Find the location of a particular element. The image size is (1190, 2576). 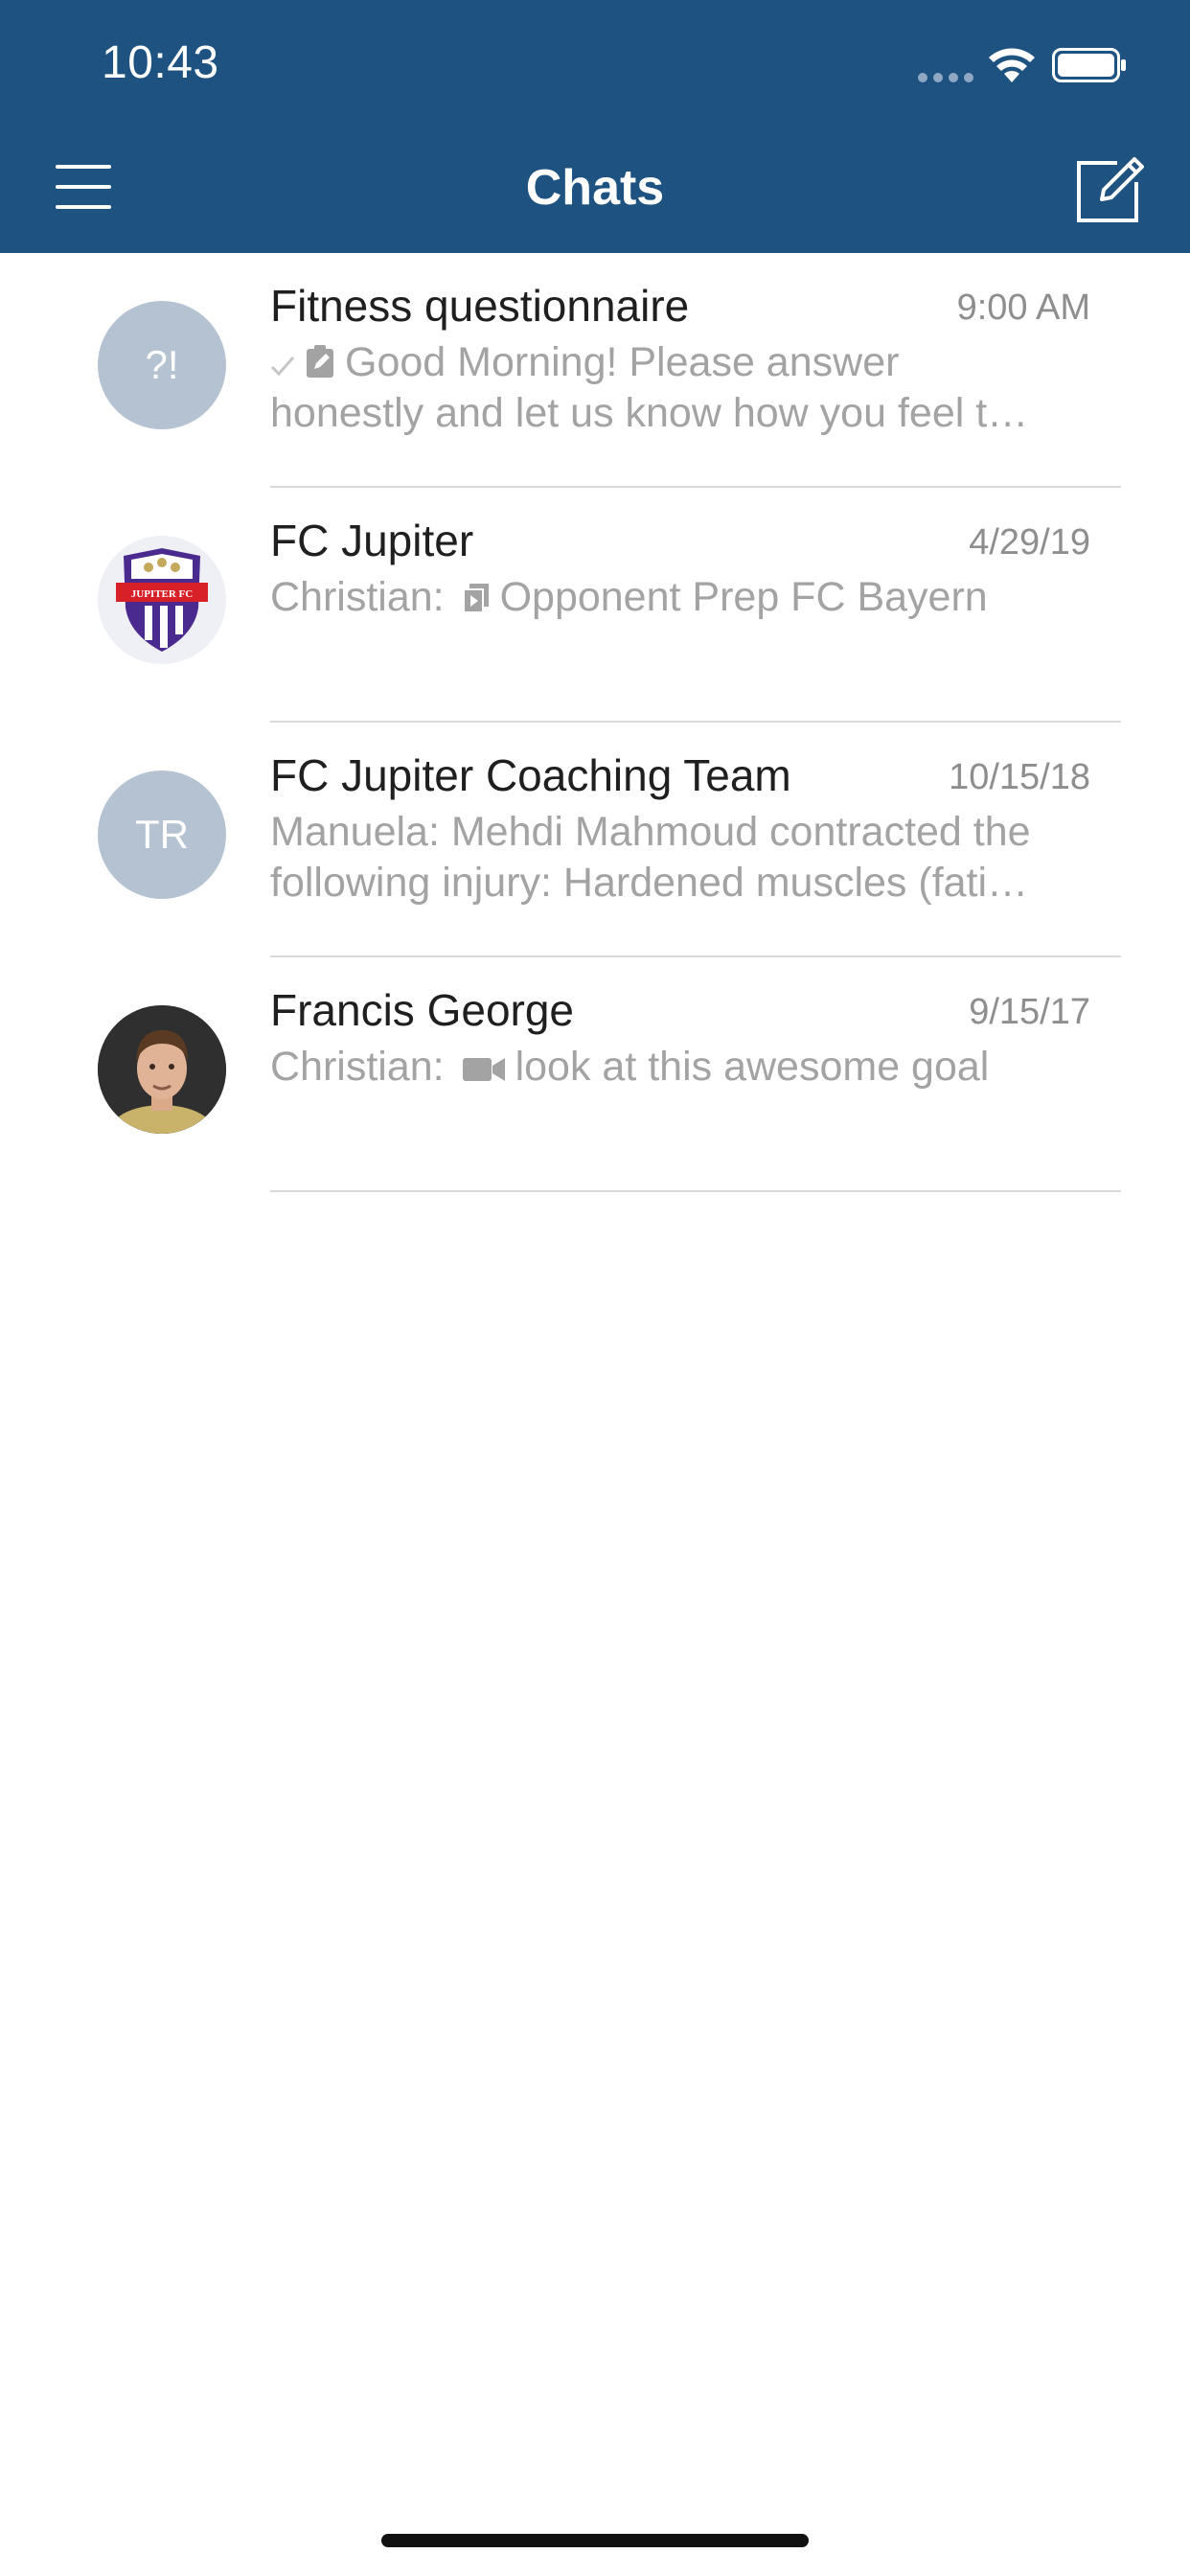

profile-photo is located at coordinates (162, 1069).